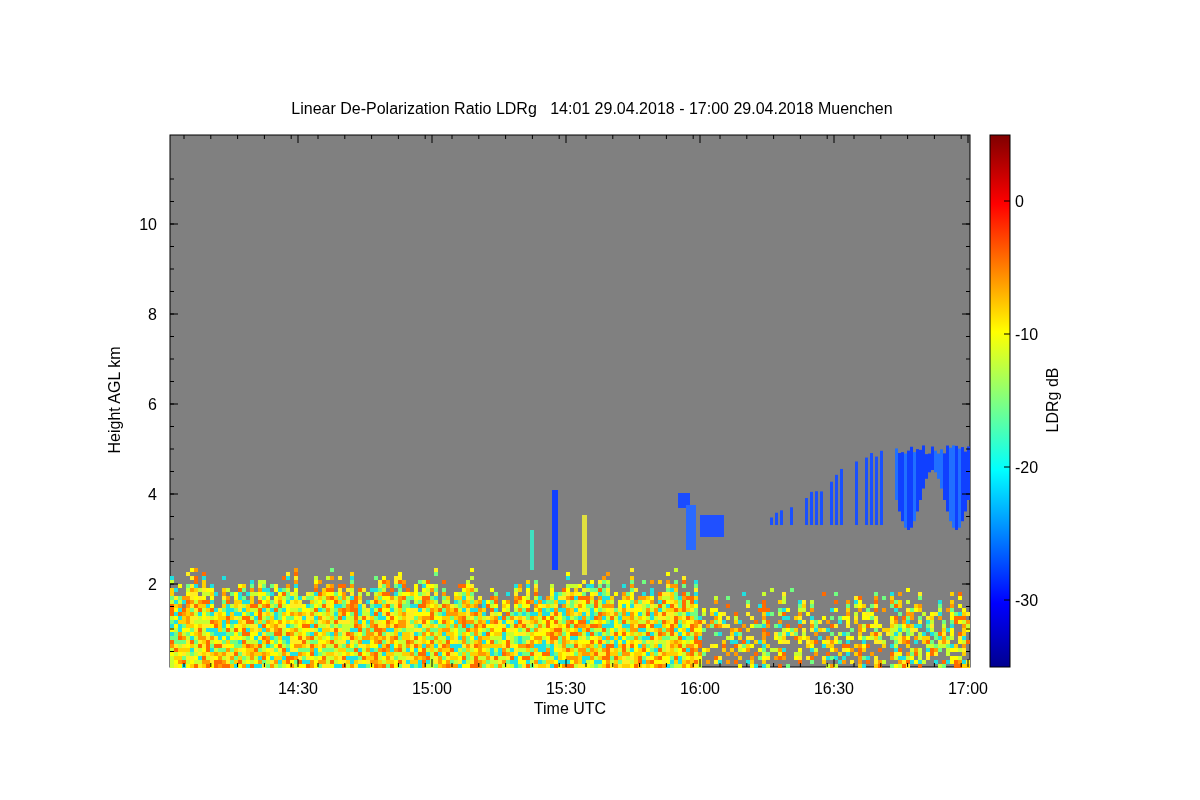 Image resolution: width=1200 pixels, height=800 pixels. What do you see at coordinates (968, 688) in the screenshot?
I see `x-tick-label: 17:00` at bounding box center [968, 688].